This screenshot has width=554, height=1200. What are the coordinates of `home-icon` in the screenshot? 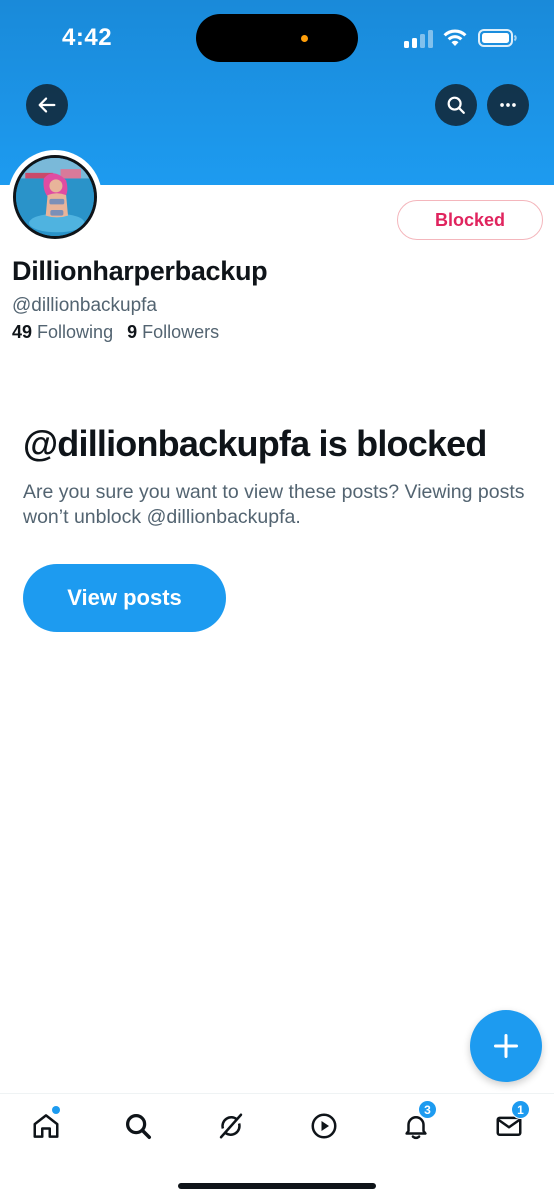 It's located at (46, 1126).